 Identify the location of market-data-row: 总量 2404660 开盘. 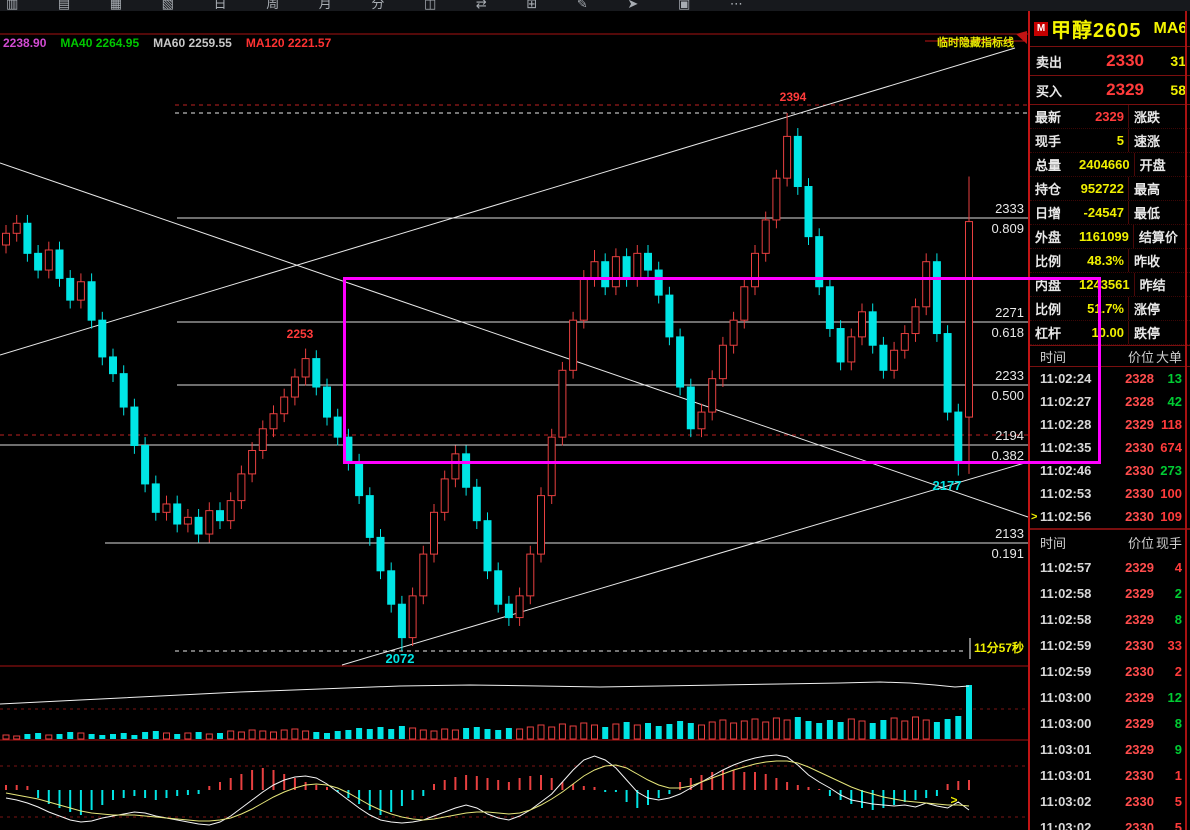
(1110, 165).